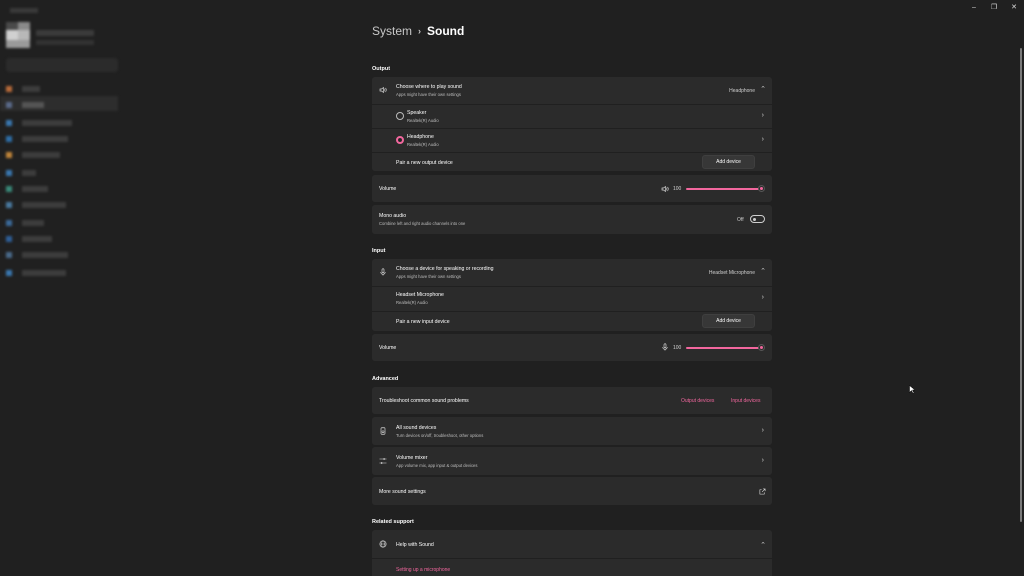 The height and width of the screenshot is (576, 1024). Describe the element at coordinates (745, 401) in the screenshot. I see `troubleshoot-input-link: Input devices` at that location.